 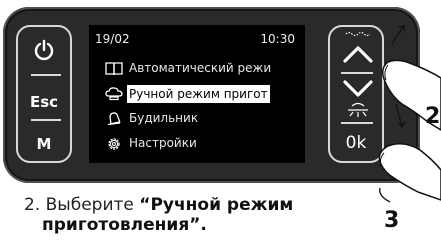 What do you see at coordinates (216, 205) in the screenshot?
I see `caption-highlight: “Ручной режим` at bounding box center [216, 205].